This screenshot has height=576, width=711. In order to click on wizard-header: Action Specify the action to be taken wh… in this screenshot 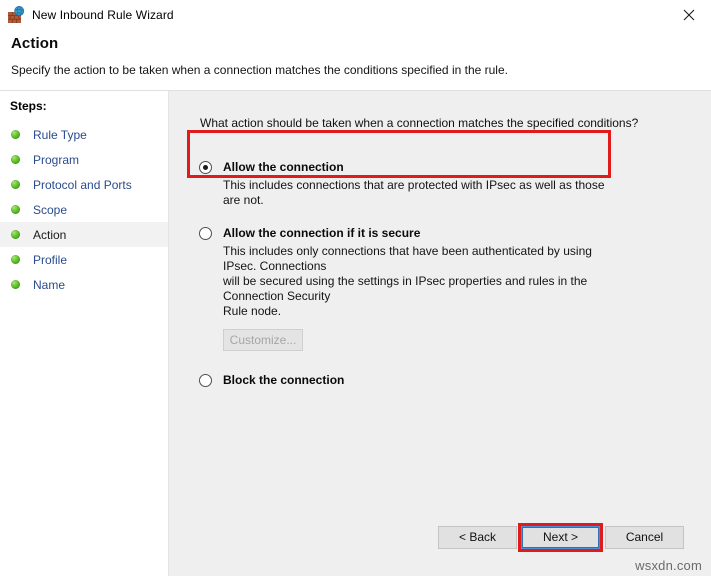, I will do `click(355, 60)`.